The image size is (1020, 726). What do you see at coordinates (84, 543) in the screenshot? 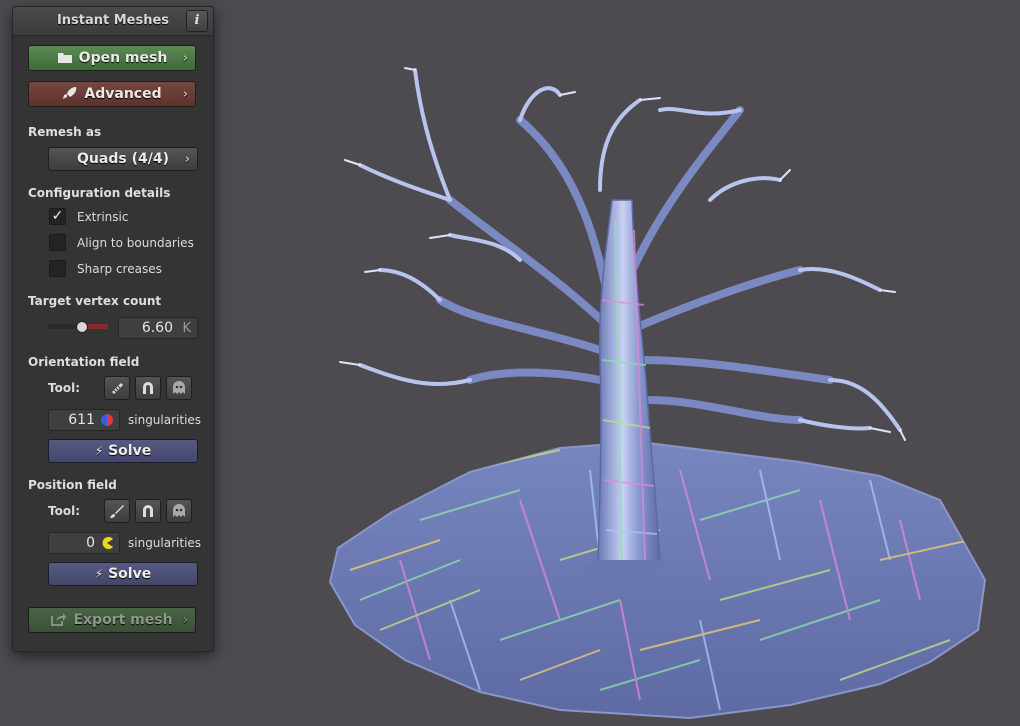
I see `position-singularities-count: 0` at bounding box center [84, 543].